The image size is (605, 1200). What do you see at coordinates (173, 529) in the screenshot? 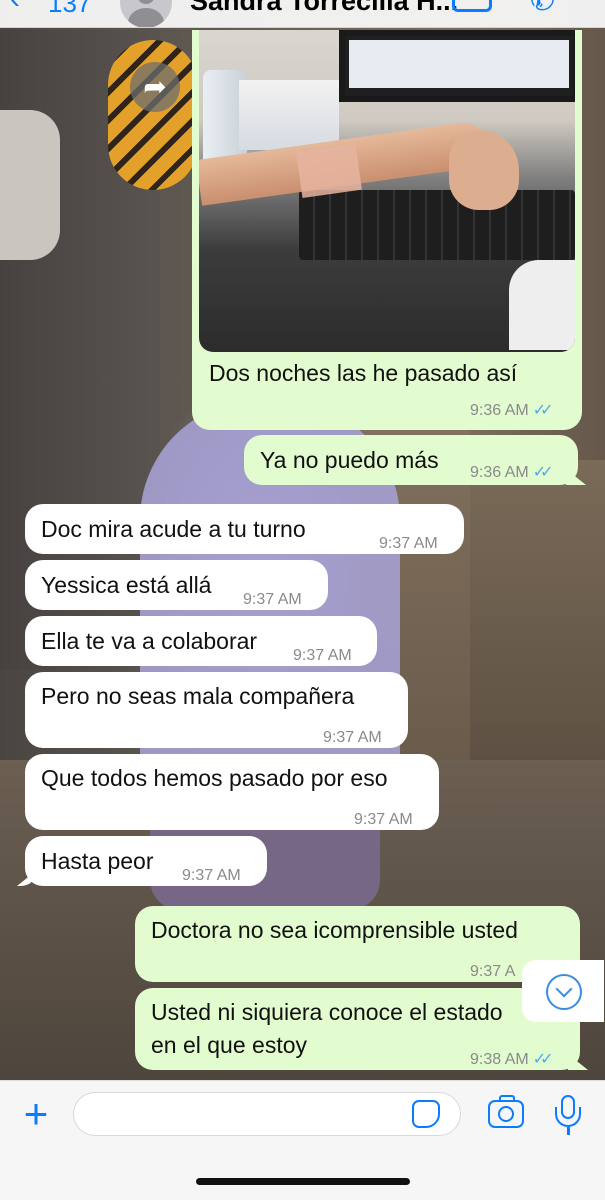
I see `message-text: Doc mira acude a tu turno` at bounding box center [173, 529].